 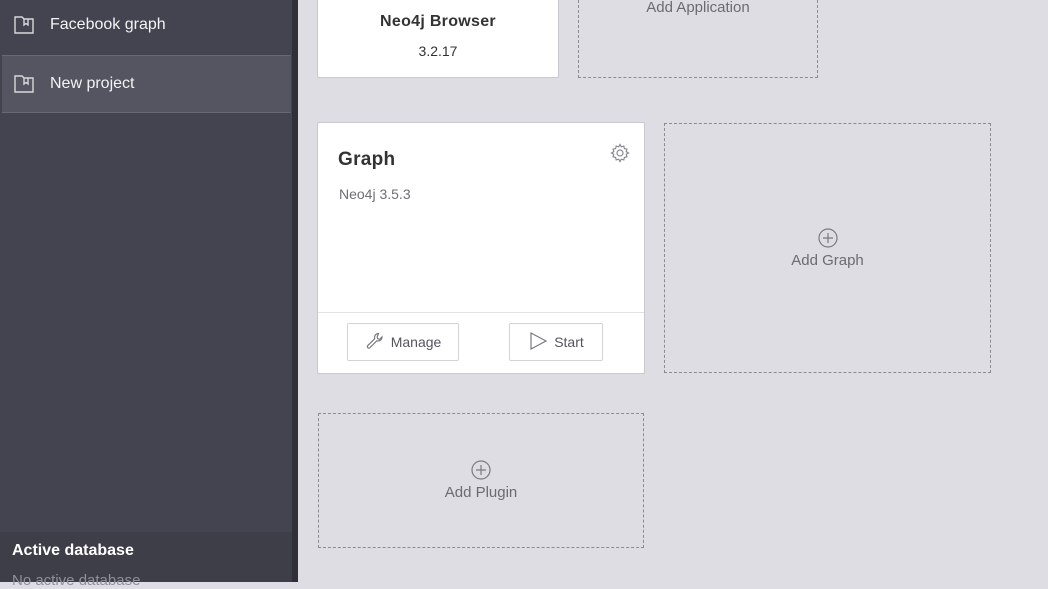 I want to click on start-button: Start, so click(x=556, y=342).